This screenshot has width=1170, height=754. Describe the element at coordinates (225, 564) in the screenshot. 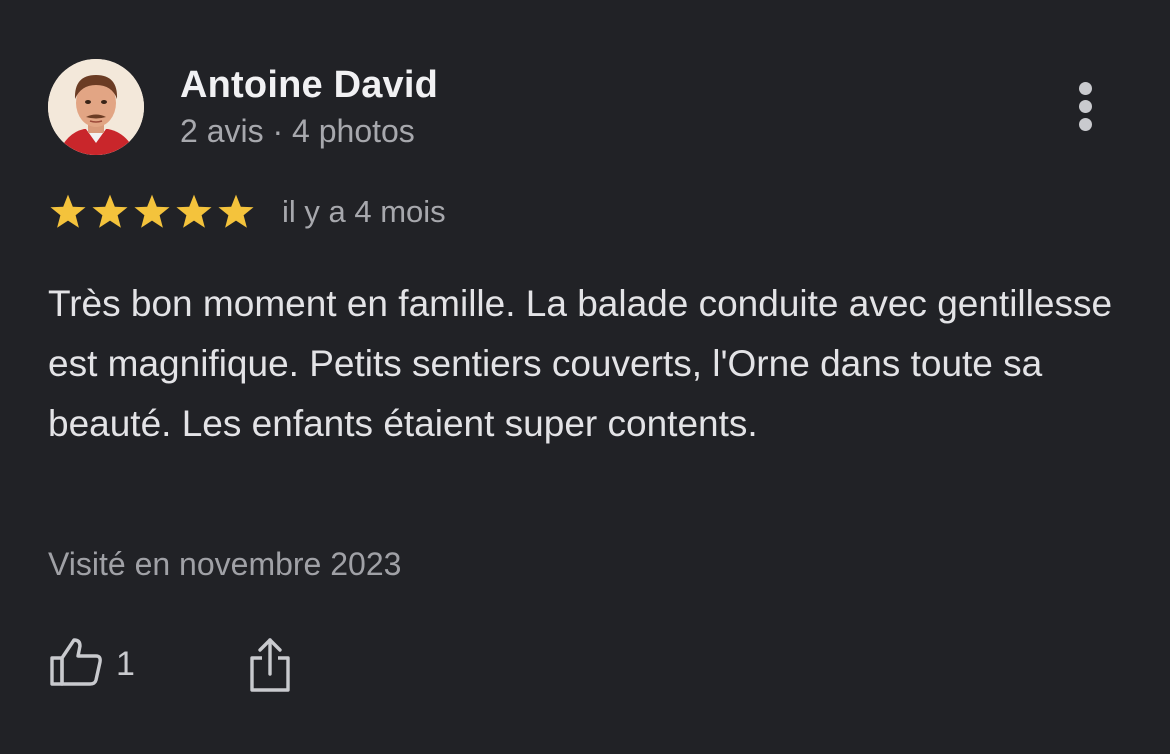

I see `visit-date: Visité en novembre 2023` at that location.